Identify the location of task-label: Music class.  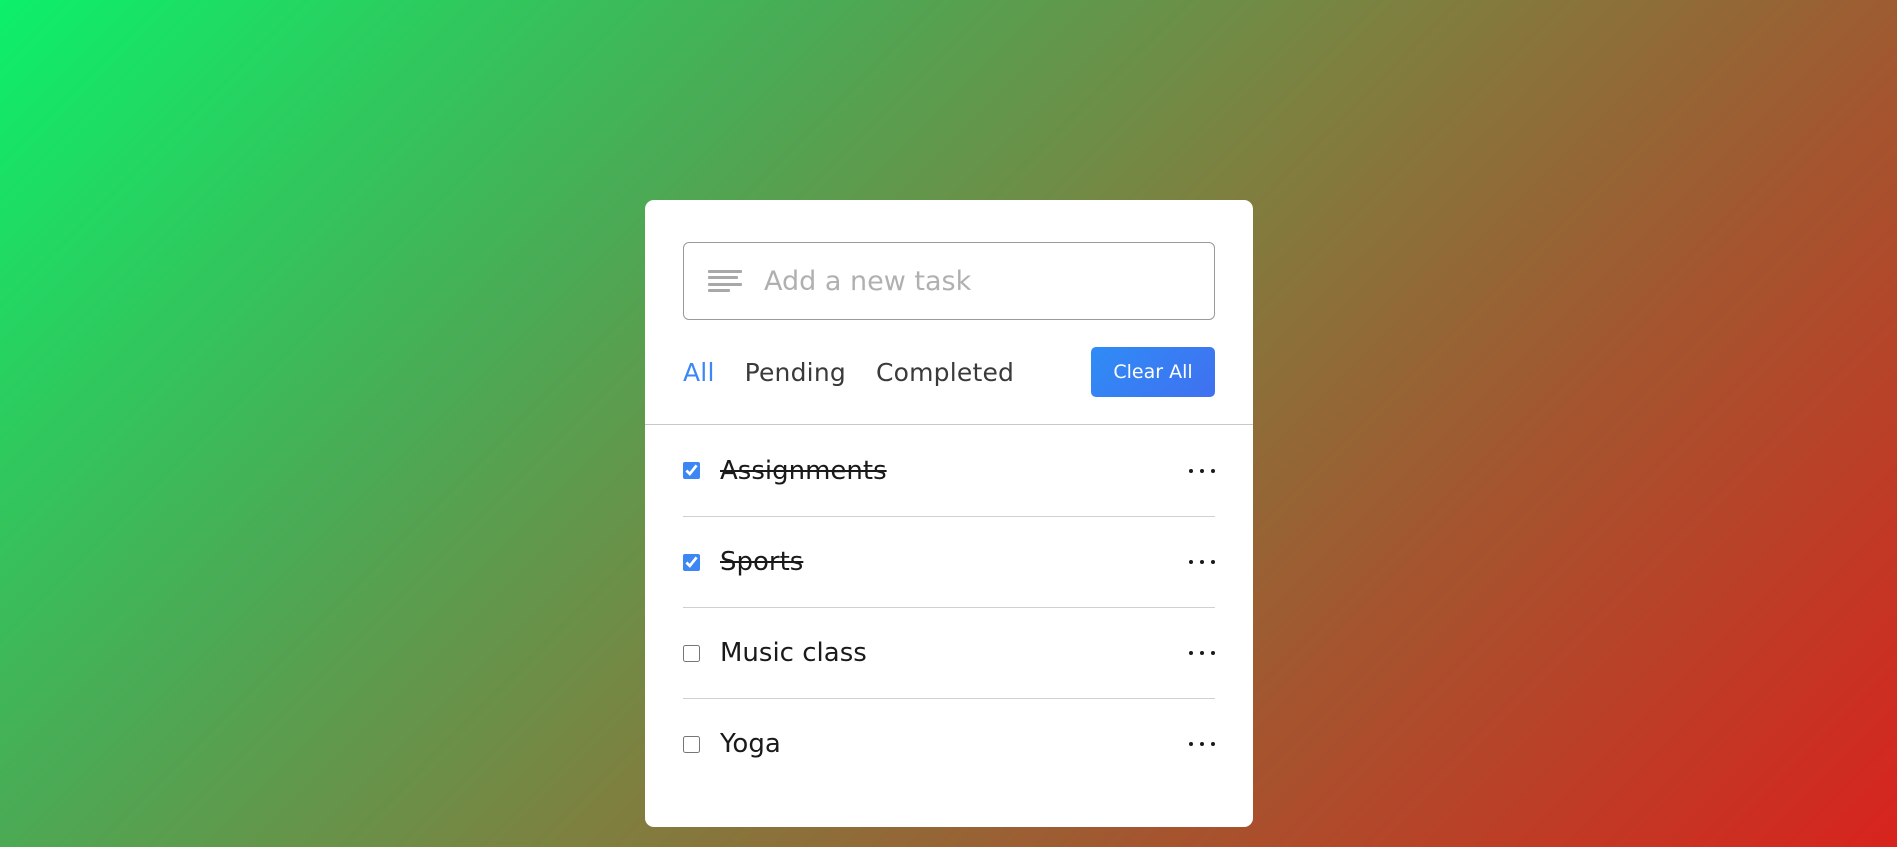
(793, 653).